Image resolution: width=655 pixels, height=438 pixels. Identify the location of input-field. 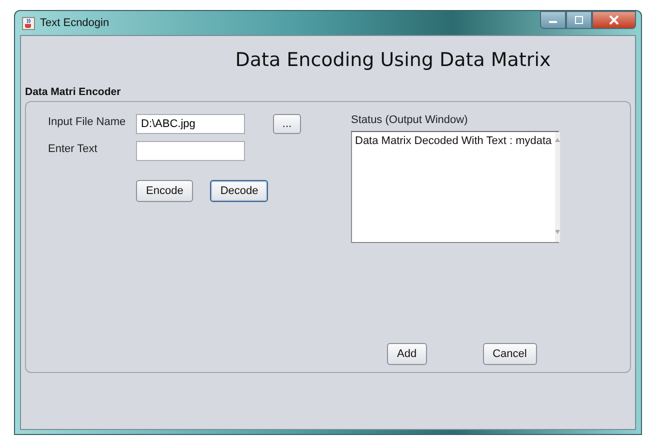
(190, 151).